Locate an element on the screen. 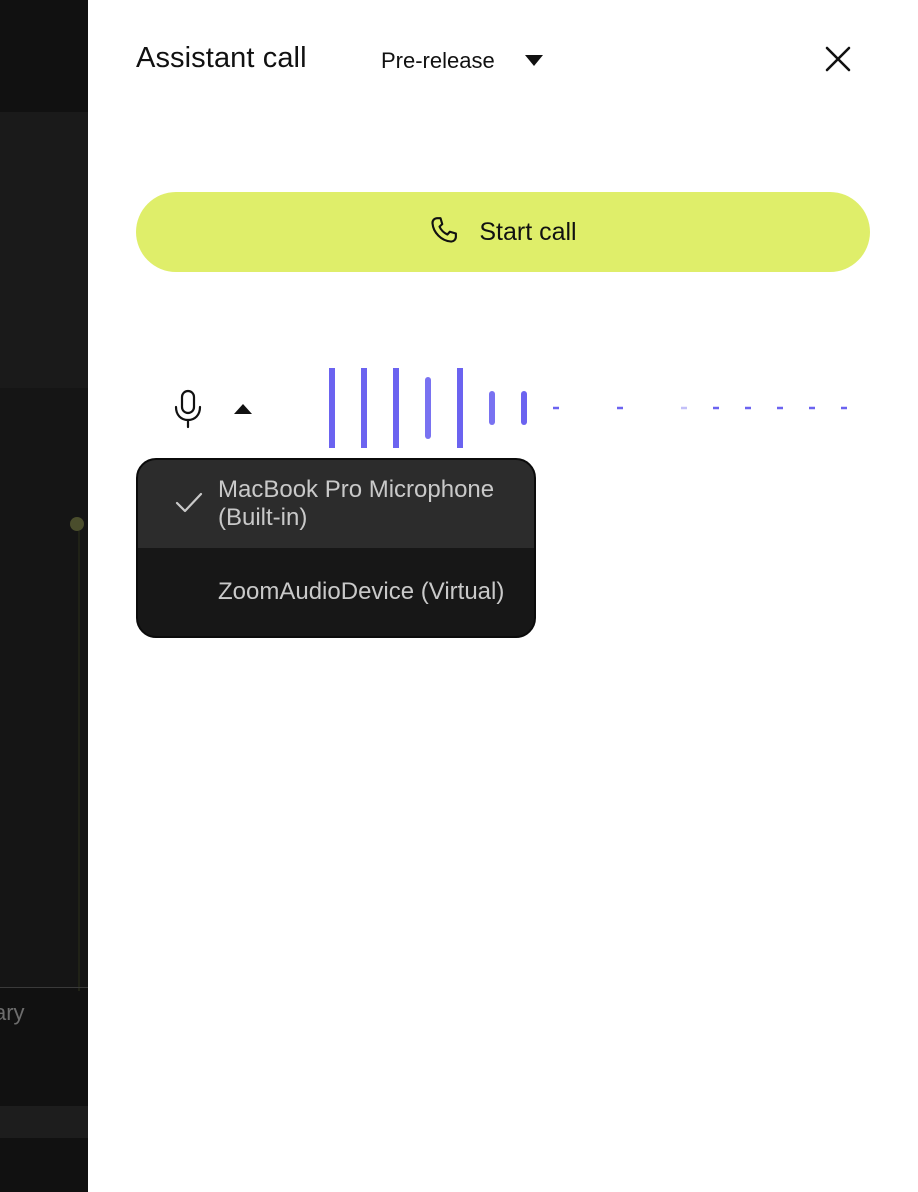  version-select: Pre-release is located at coordinates (462, 61).